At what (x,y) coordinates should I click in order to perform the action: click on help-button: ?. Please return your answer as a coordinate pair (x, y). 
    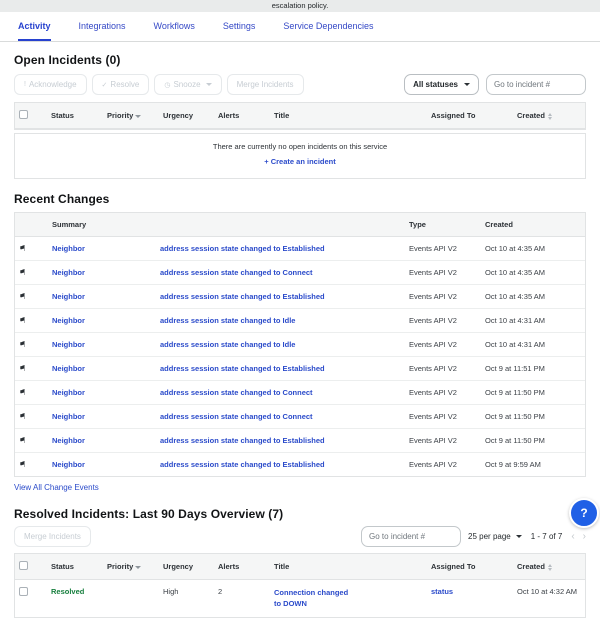
    Looking at the image, I should click on (584, 513).